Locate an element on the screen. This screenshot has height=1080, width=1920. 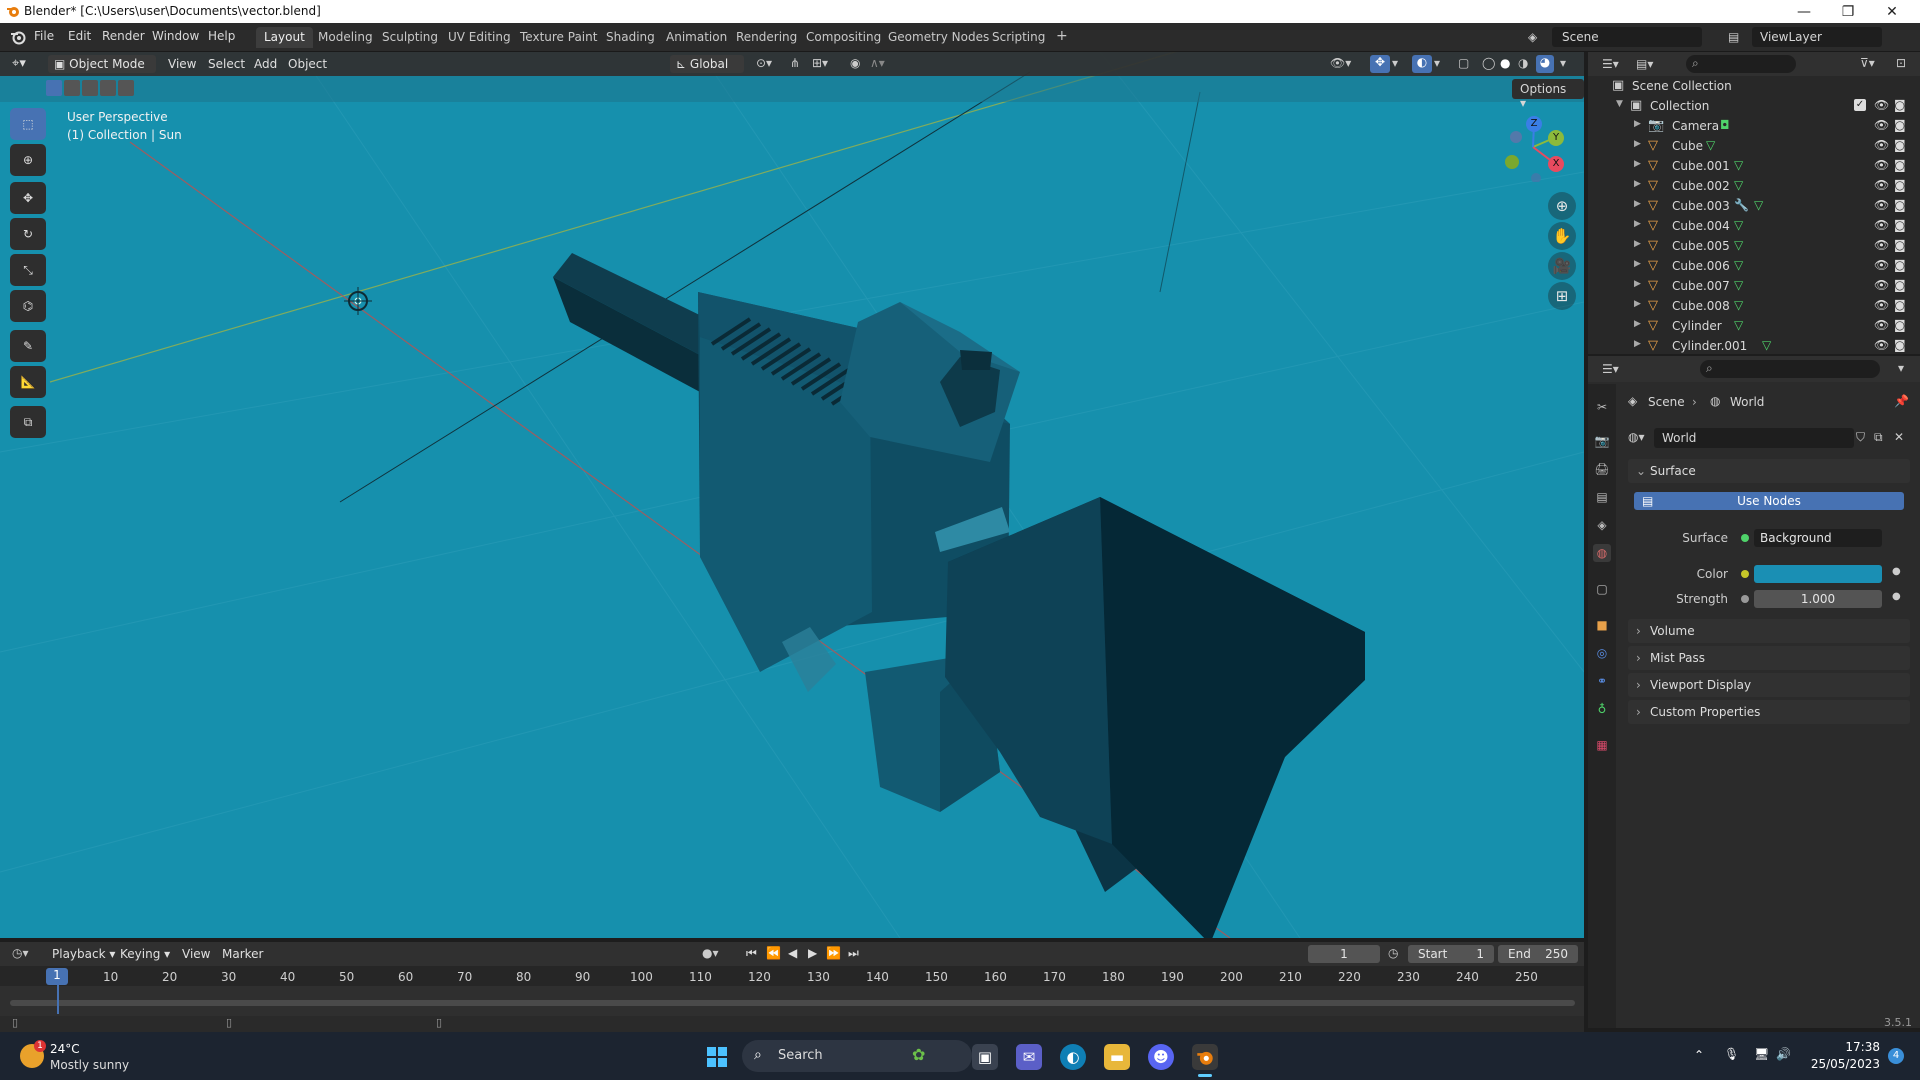
tab-modeling: Modeling is located at coordinates (345, 37).